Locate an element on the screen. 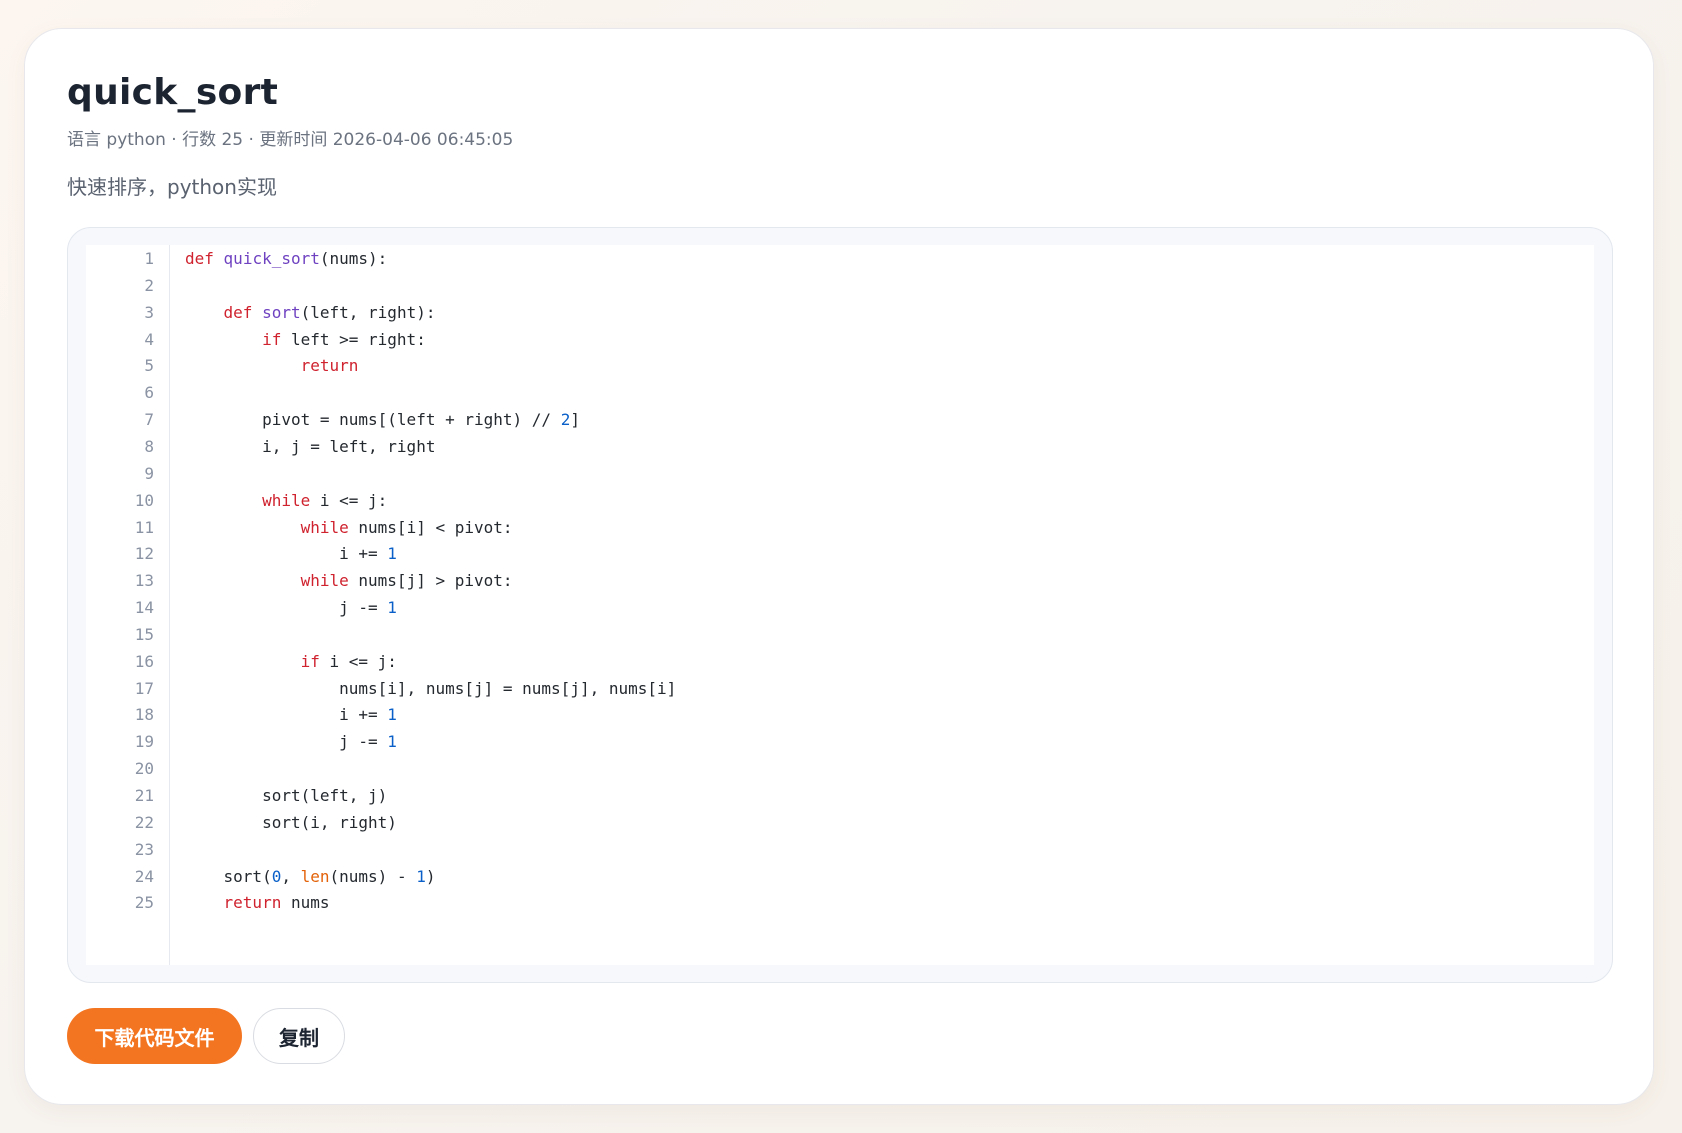  code-token: nums[j] > pivot: is located at coordinates (430, 581).